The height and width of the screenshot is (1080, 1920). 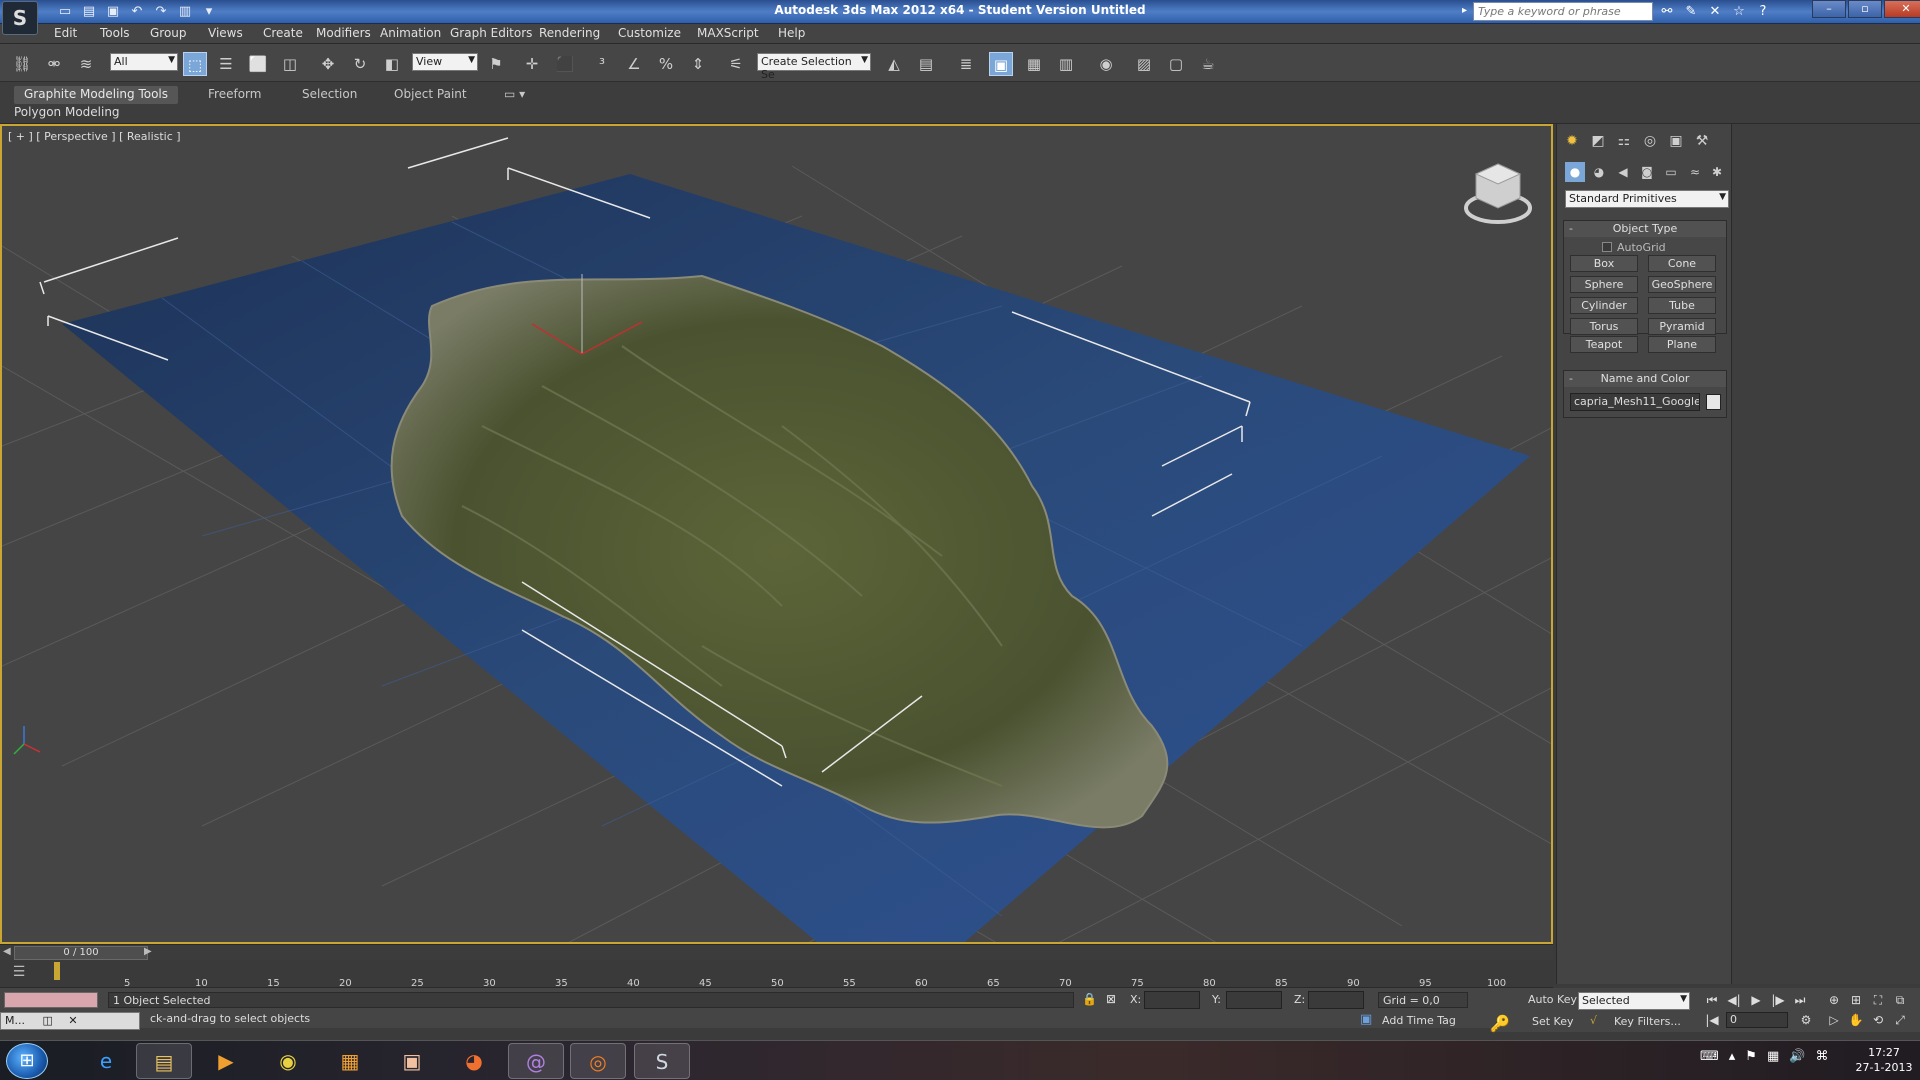 What do you see at coordinates (1902, 9) in the screenshot?
I see `close-button: ✕` at bounding box center [1902, 9].